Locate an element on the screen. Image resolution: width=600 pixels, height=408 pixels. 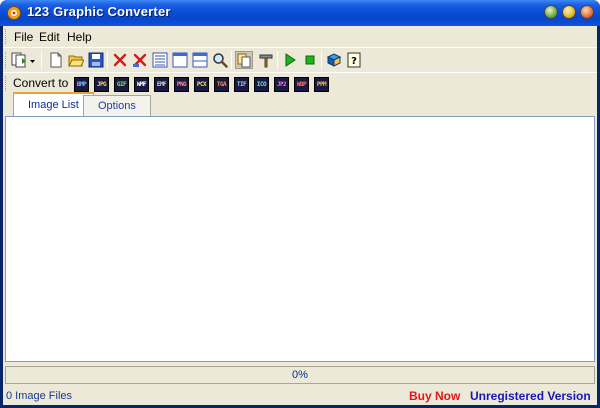
start-icon is located at coordinates (290, 60).